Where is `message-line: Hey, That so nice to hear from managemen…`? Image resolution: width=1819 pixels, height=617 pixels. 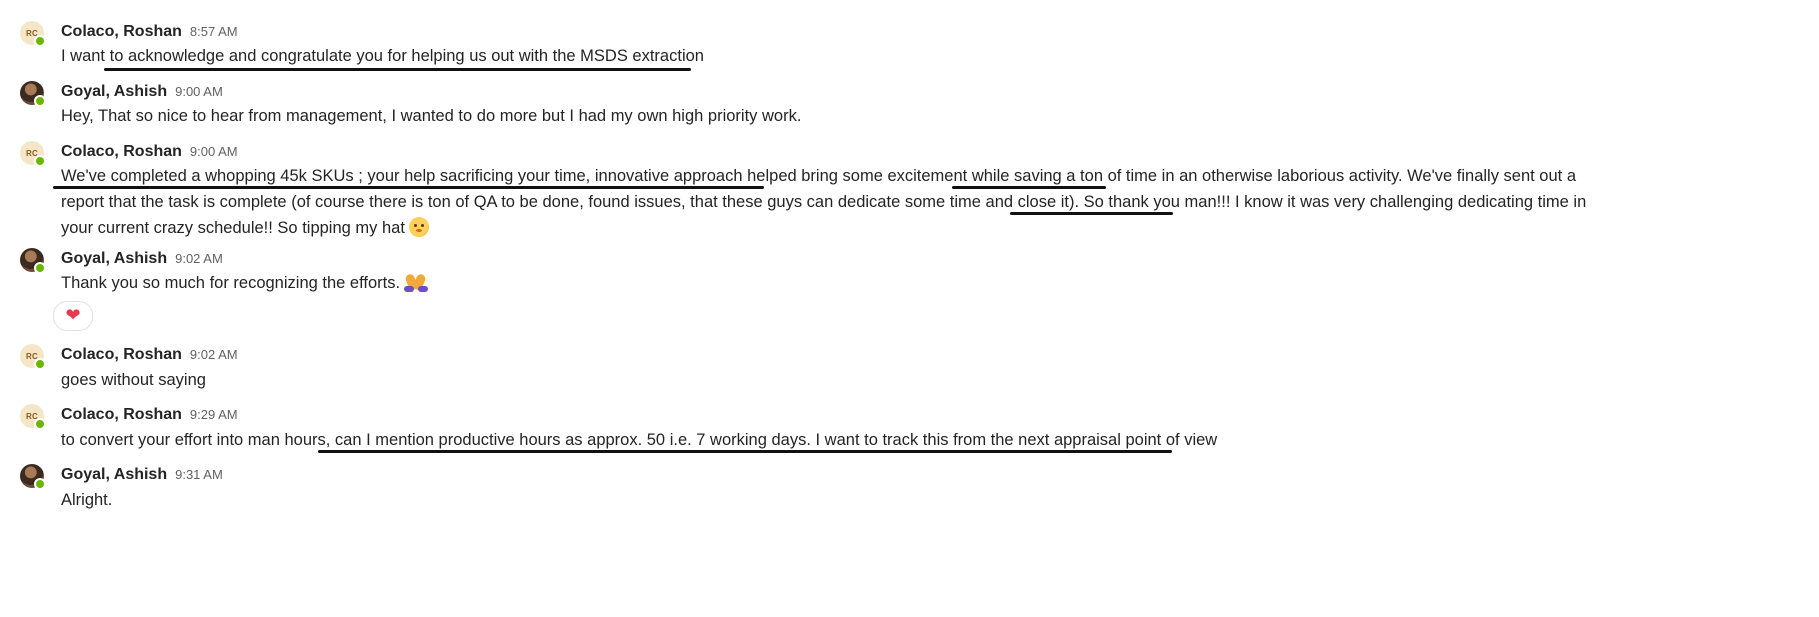 message-line: Hey, That so nice to hear from managemen… is located at coordinates (431, 116).